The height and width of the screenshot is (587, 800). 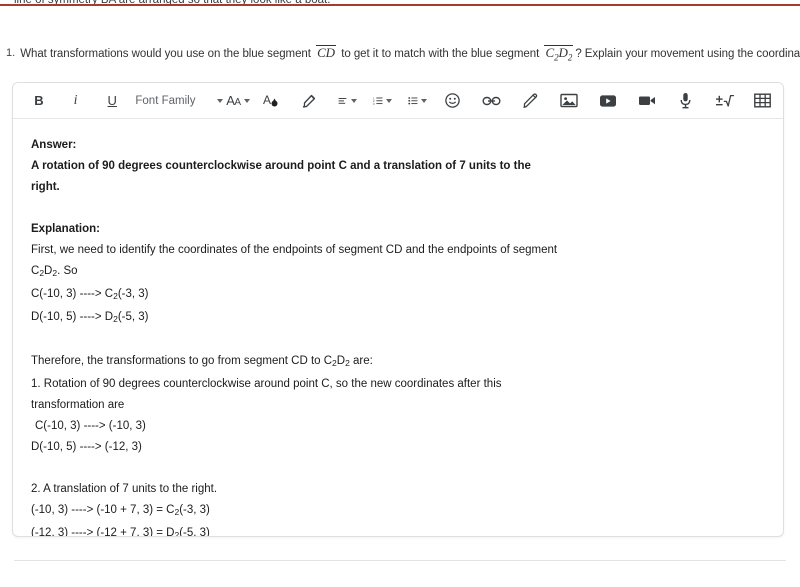 What do you see at coordinates (453, 101) in the screenshot?
I see `emoji-button` at bounding box center [453, 101].